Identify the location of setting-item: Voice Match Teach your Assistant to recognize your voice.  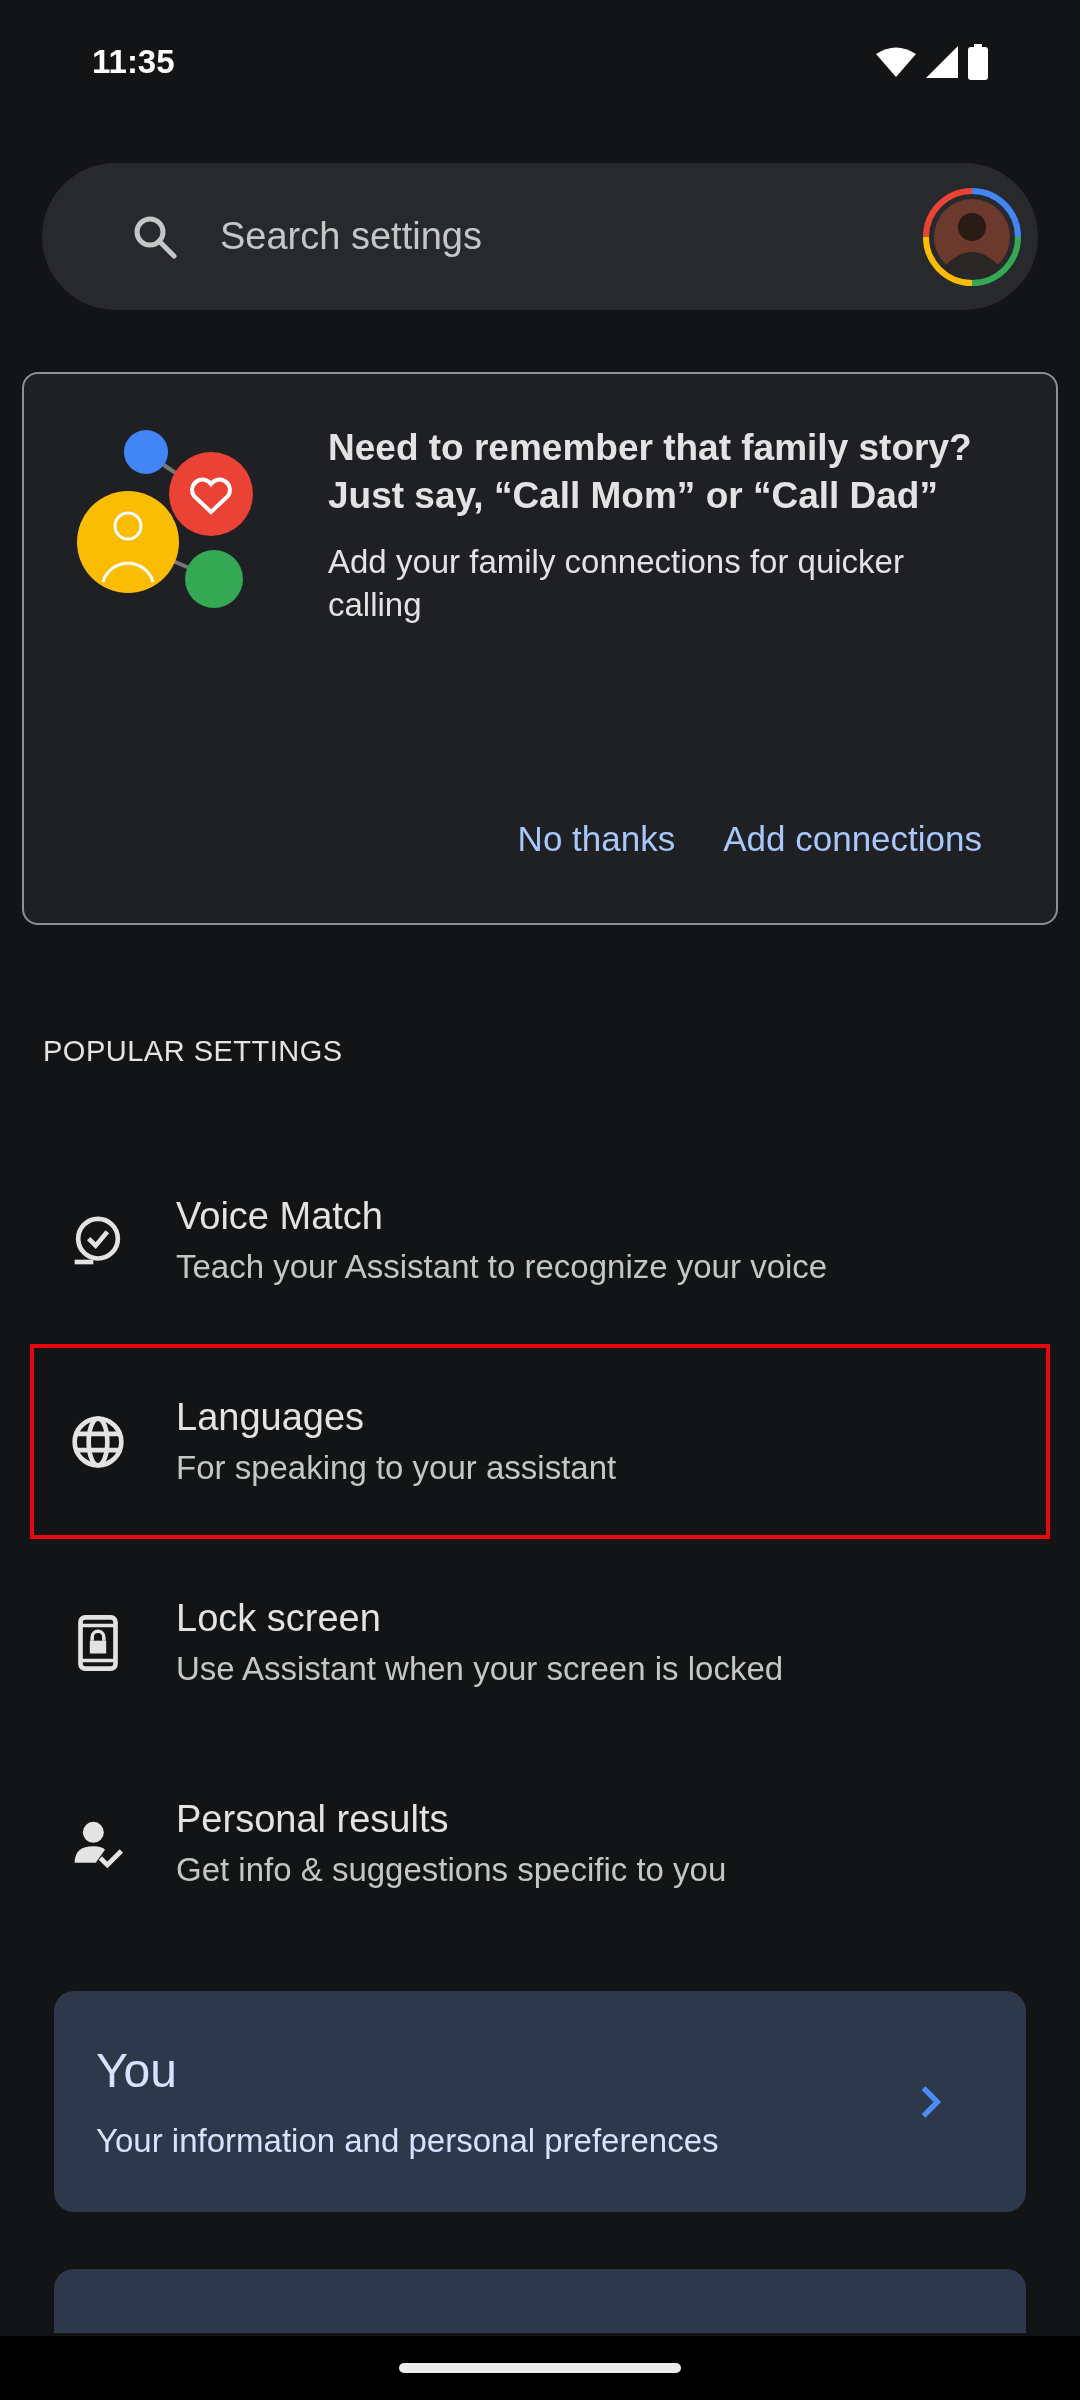
(540, 1240).